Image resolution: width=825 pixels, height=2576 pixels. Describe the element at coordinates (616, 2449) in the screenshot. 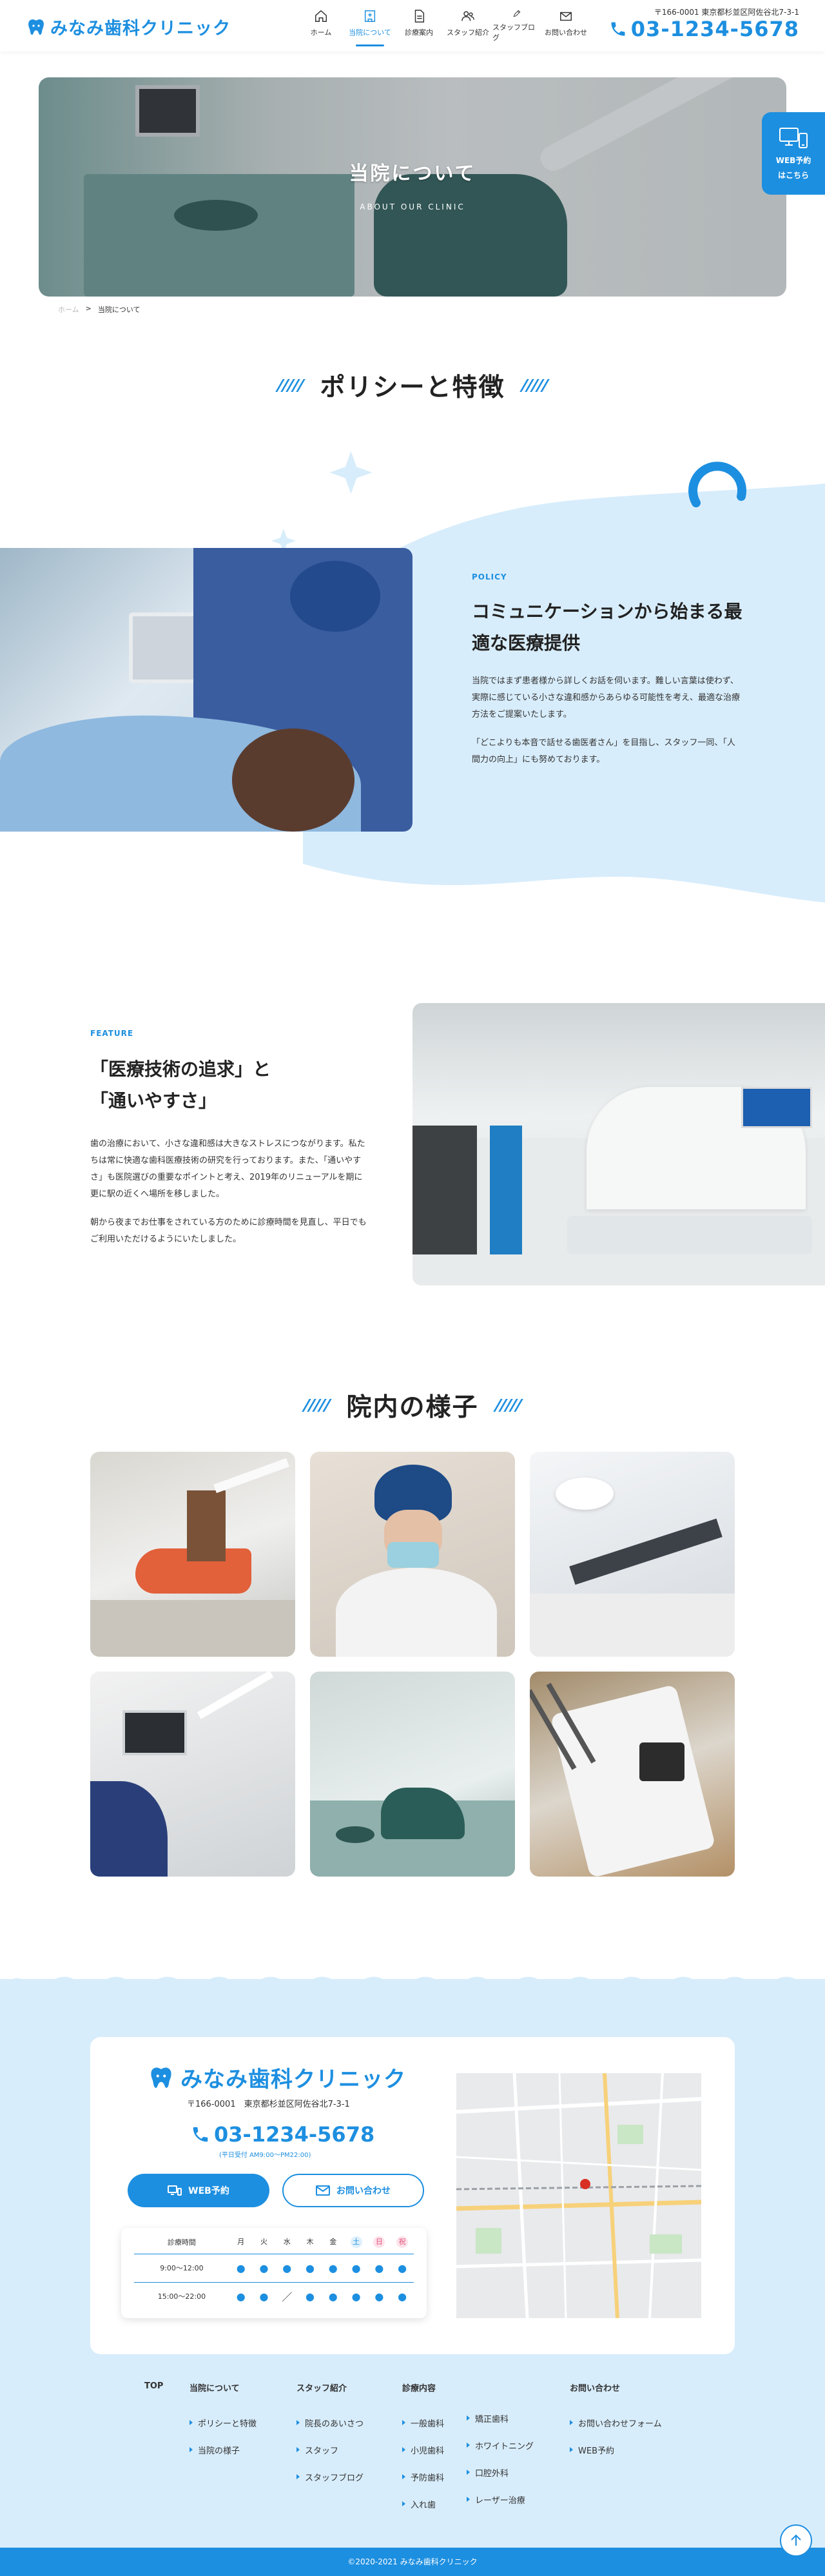

I see `footer-link-web-booking: WEB予約` at that location.